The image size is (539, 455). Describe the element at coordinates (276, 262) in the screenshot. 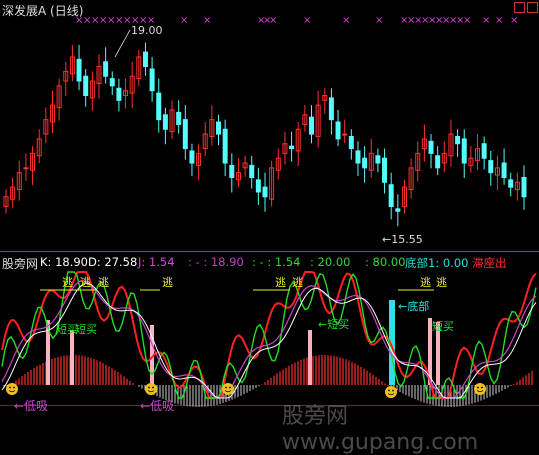

I see `readout-4: : - : 1.54` at that location.